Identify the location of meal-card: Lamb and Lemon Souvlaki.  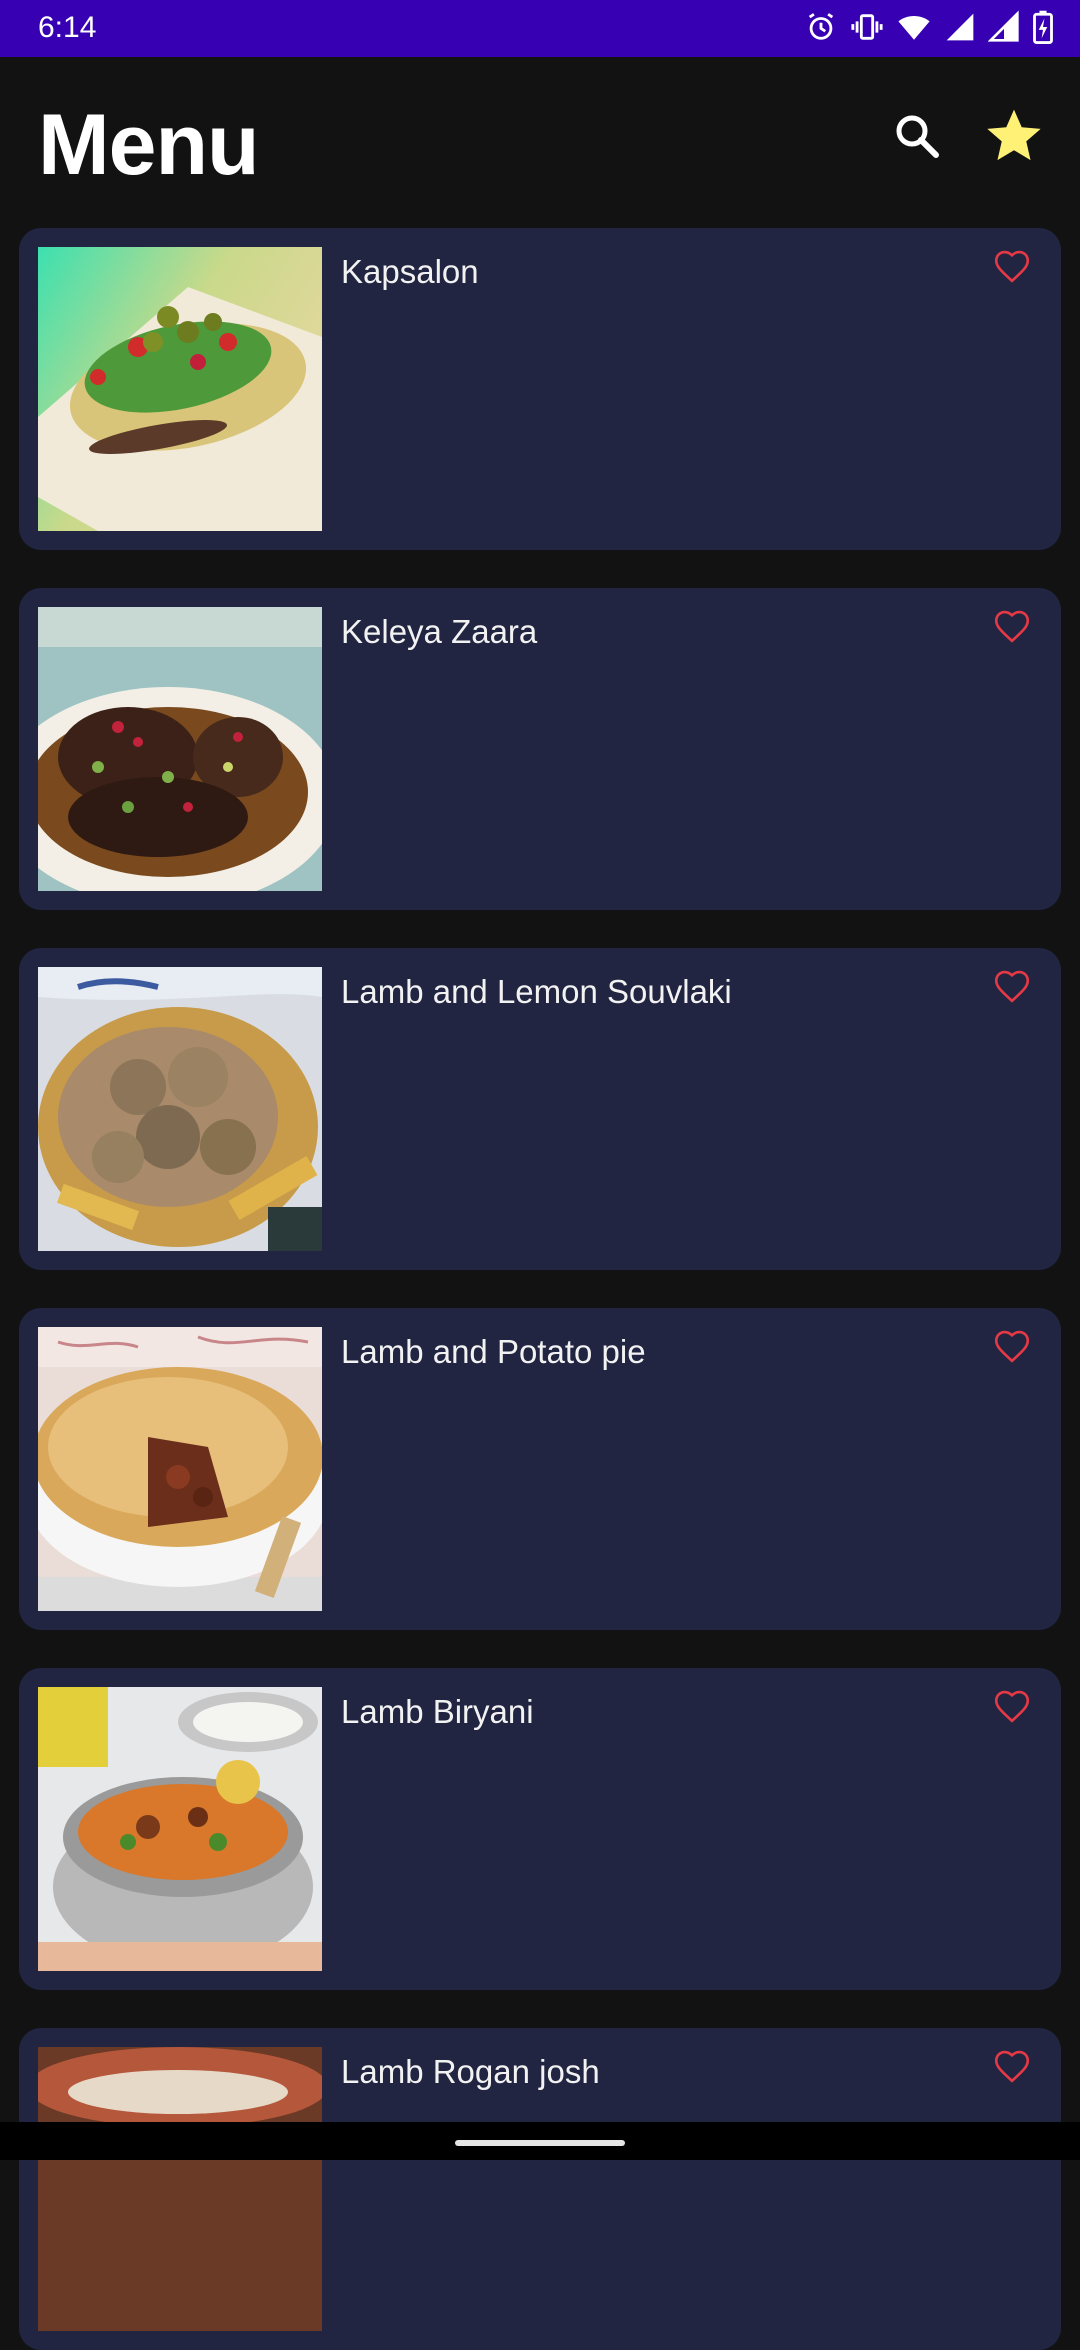
(540, 1109).